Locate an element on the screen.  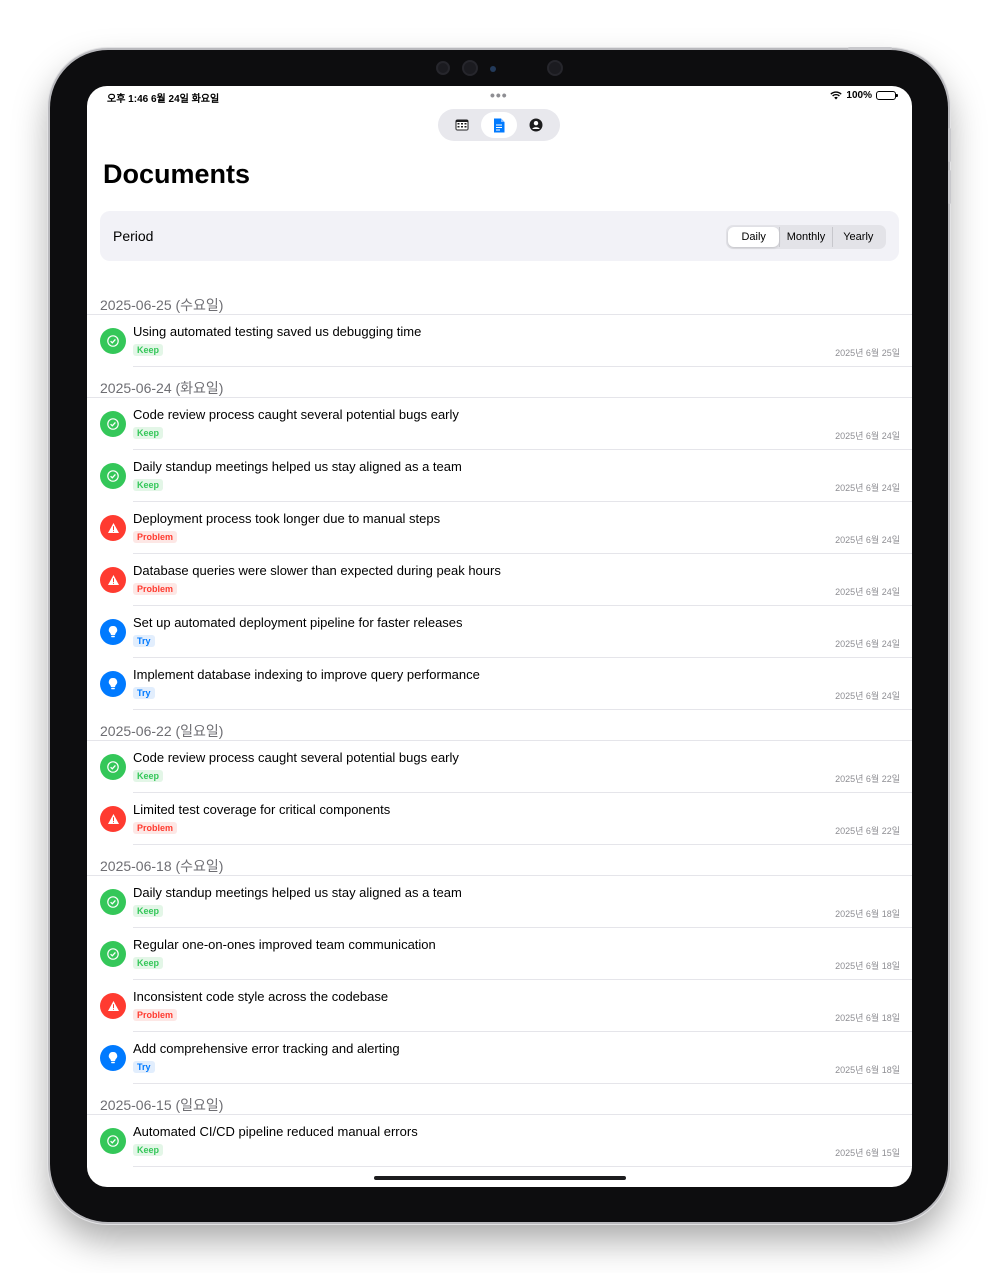
section-date: 2025-06-24 (화요일) is located at coordinates (162, 388).